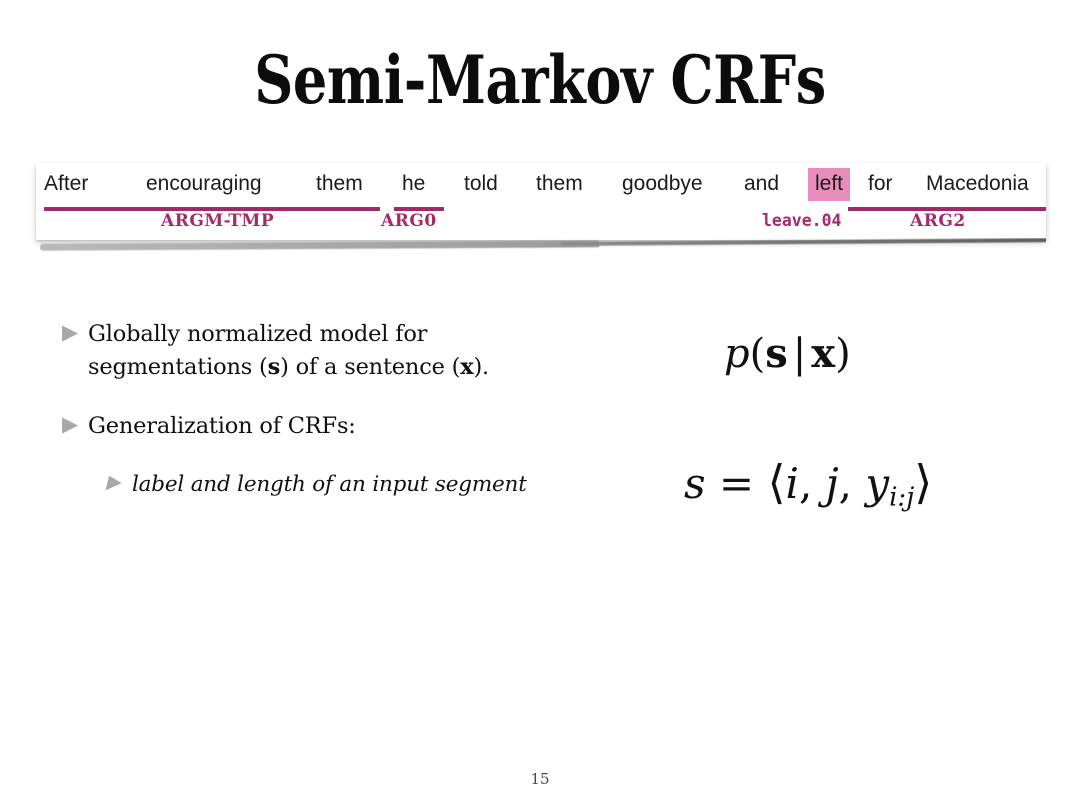  I want to click on role-label: ARGM-TMP, so click(218, 221).